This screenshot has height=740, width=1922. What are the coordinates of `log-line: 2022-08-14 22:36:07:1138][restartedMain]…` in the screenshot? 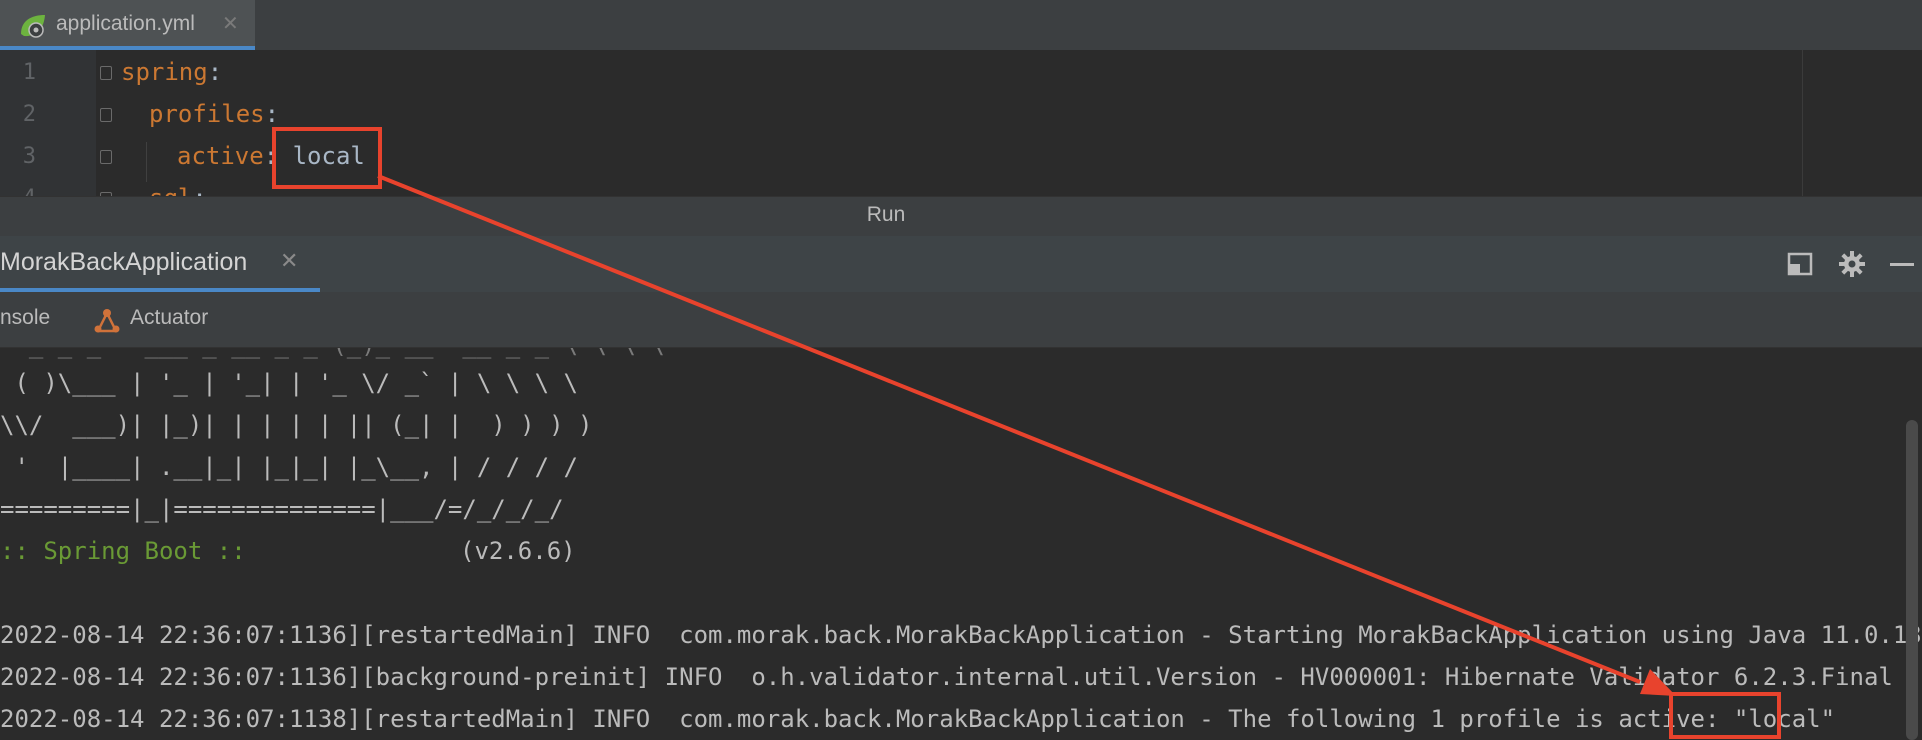 It's located at (918, 719).